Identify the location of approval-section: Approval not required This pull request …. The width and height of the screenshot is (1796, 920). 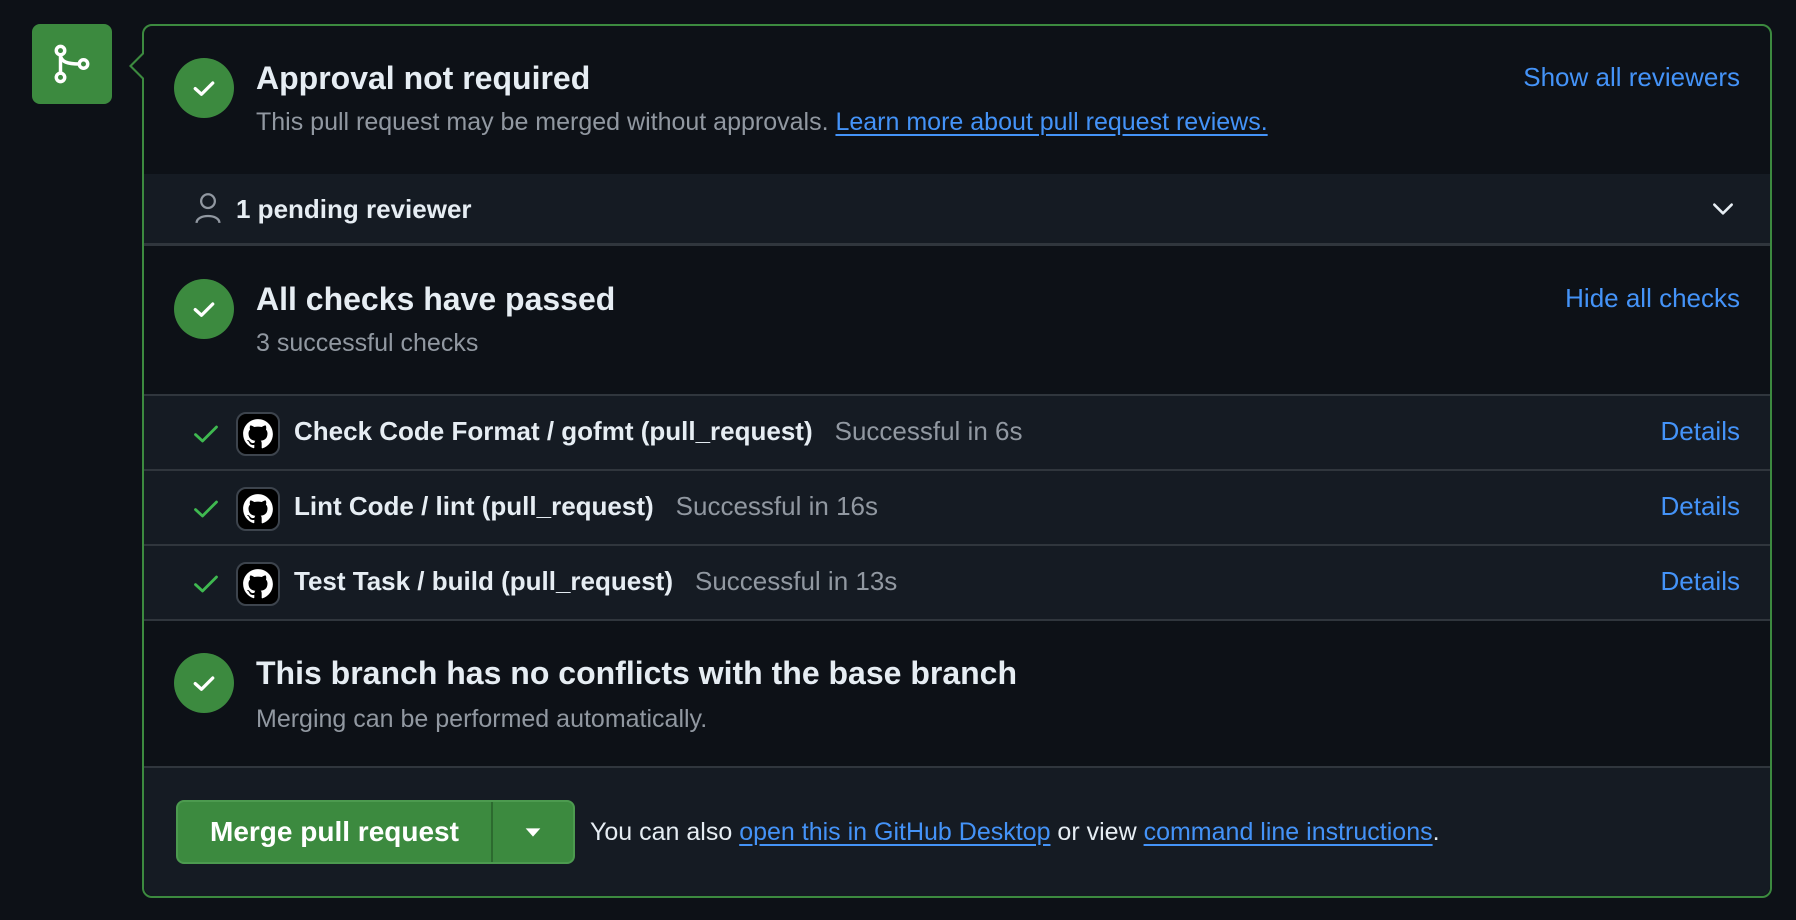
(957, 100).